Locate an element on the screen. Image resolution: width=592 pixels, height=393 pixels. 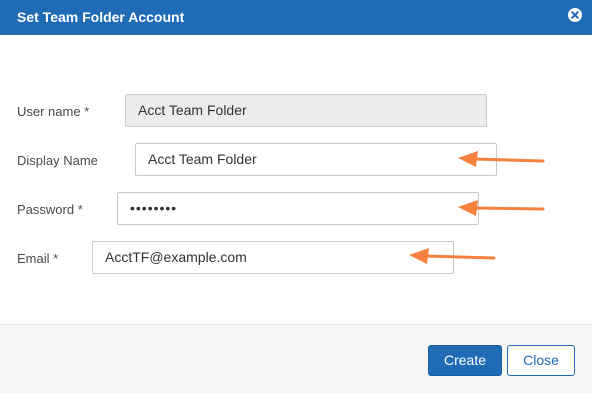
password-label: Password * is located at coordinates (50, 209).